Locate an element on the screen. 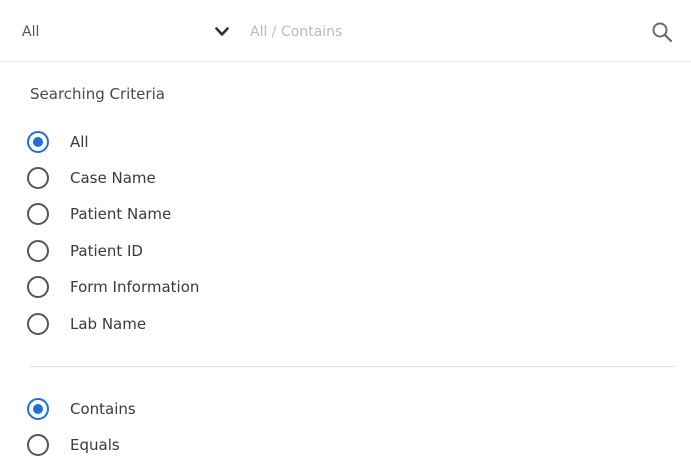 This screenshot has height=473, width=691. search-icon is located at coordinates (662, 32).